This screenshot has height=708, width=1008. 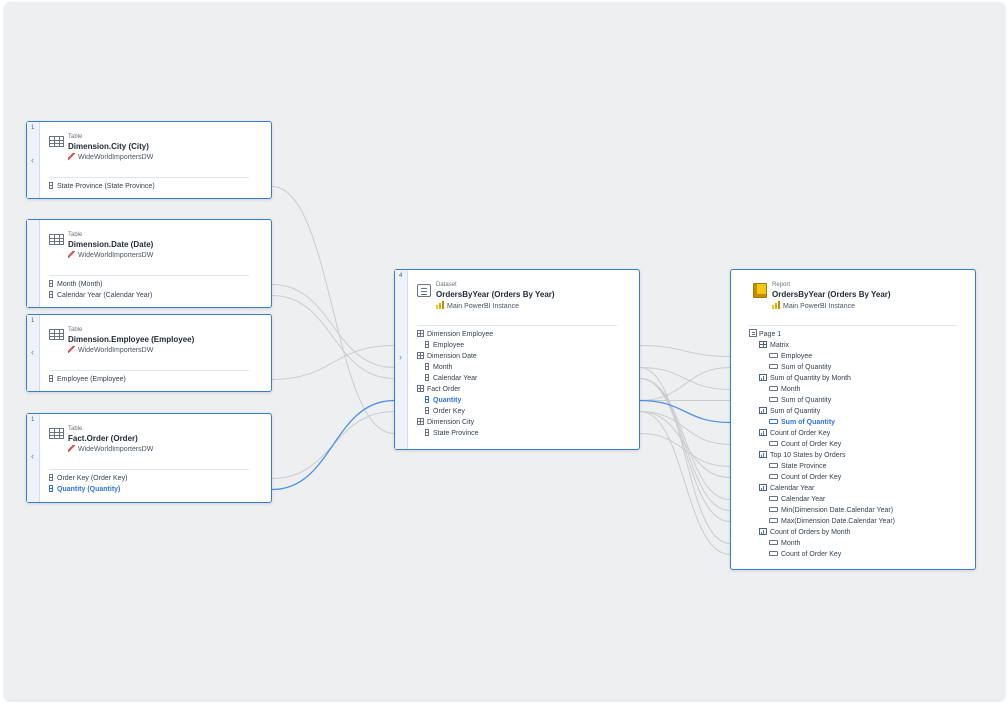 What do you see at coordinates (110, 244) in the screenshot?
I see `entity-title: Dimension.Date (Date)` at bounding box center [110, 244].